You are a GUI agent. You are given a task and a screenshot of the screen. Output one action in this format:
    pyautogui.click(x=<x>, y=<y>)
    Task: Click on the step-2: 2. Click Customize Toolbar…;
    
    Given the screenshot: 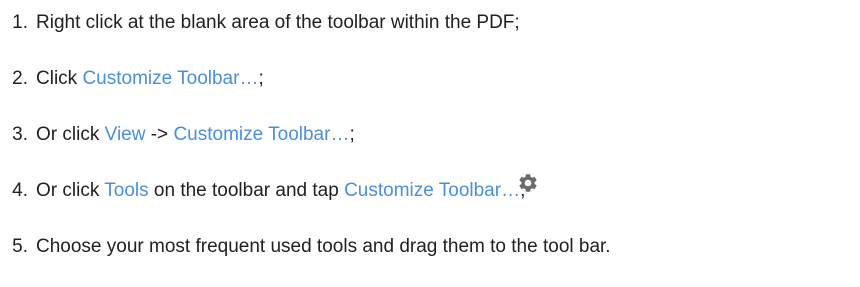 What is the action you would take?
    pyautogui.click(x=132, y=79)
    